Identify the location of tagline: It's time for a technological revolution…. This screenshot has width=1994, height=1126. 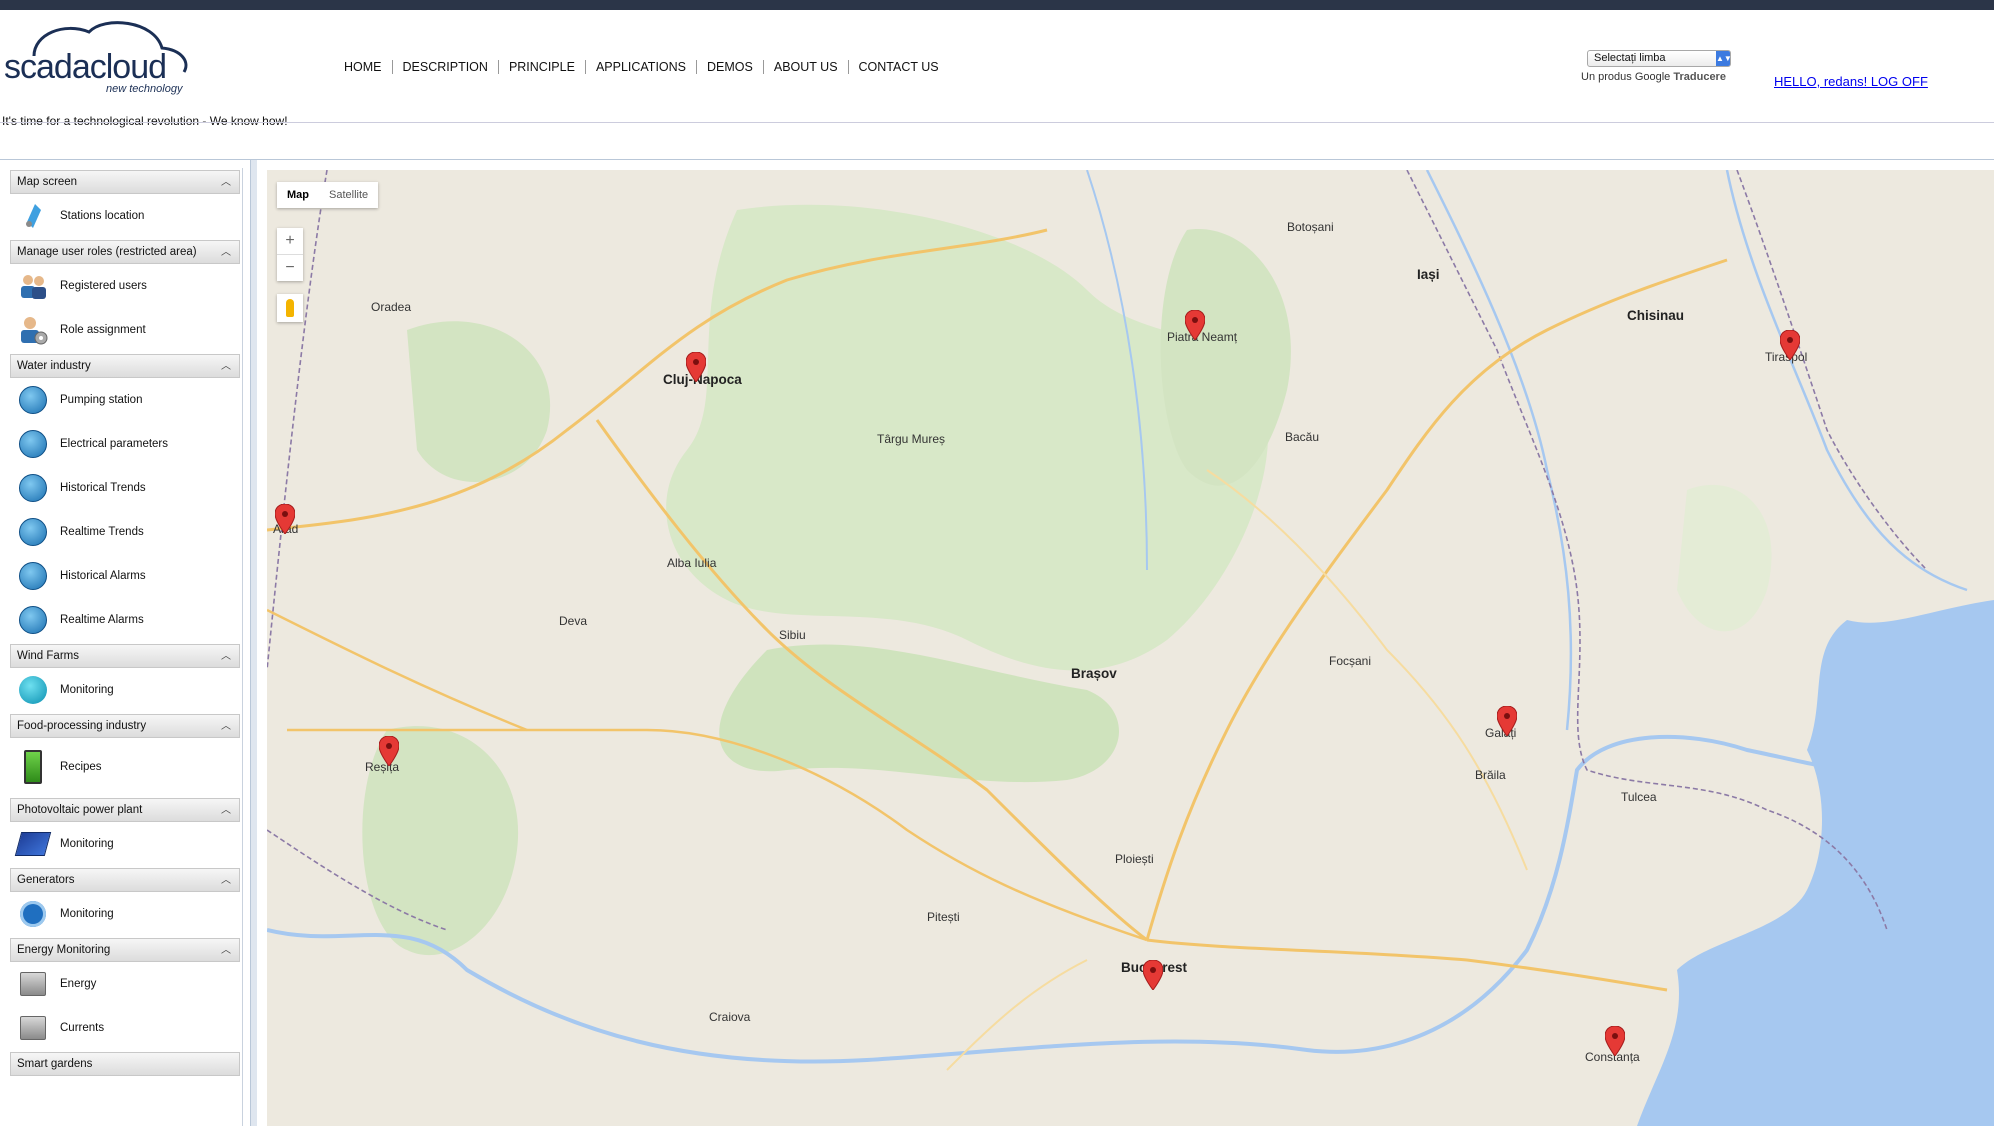
(145, 121).